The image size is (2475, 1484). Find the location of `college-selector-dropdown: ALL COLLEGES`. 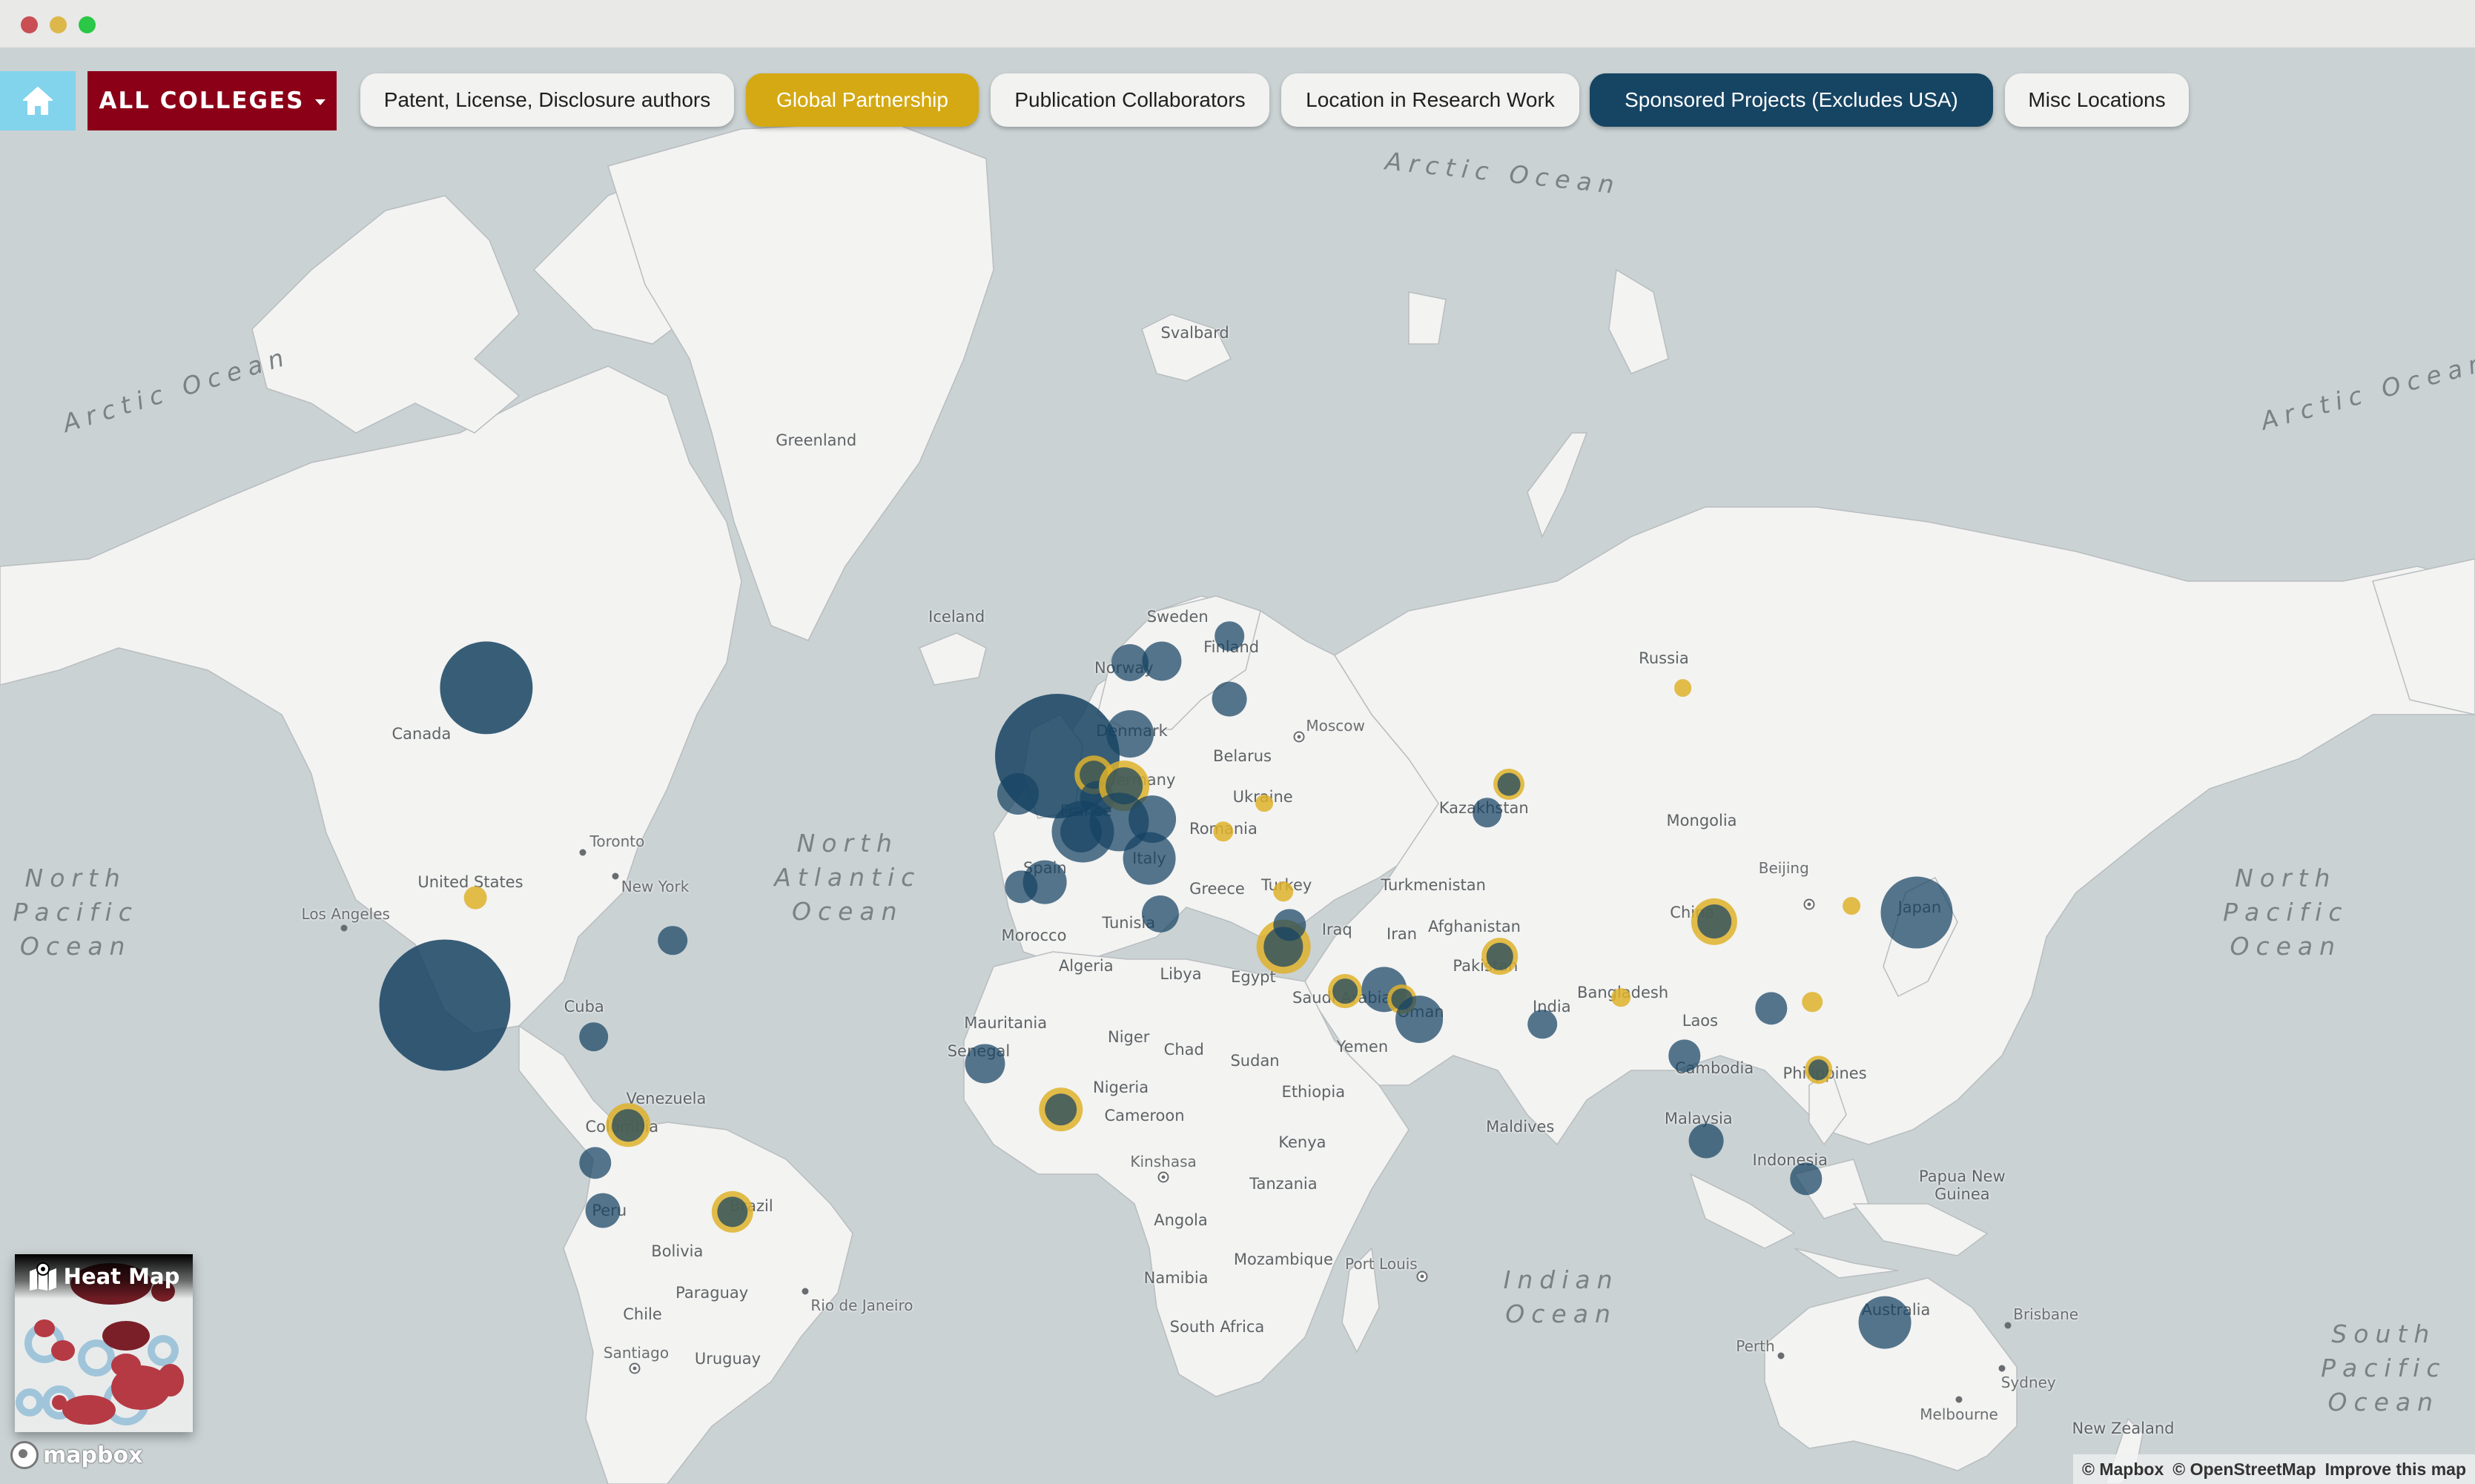

college-selector-dropdown: ALL COLLEGES is located at coordinates (212, 100).